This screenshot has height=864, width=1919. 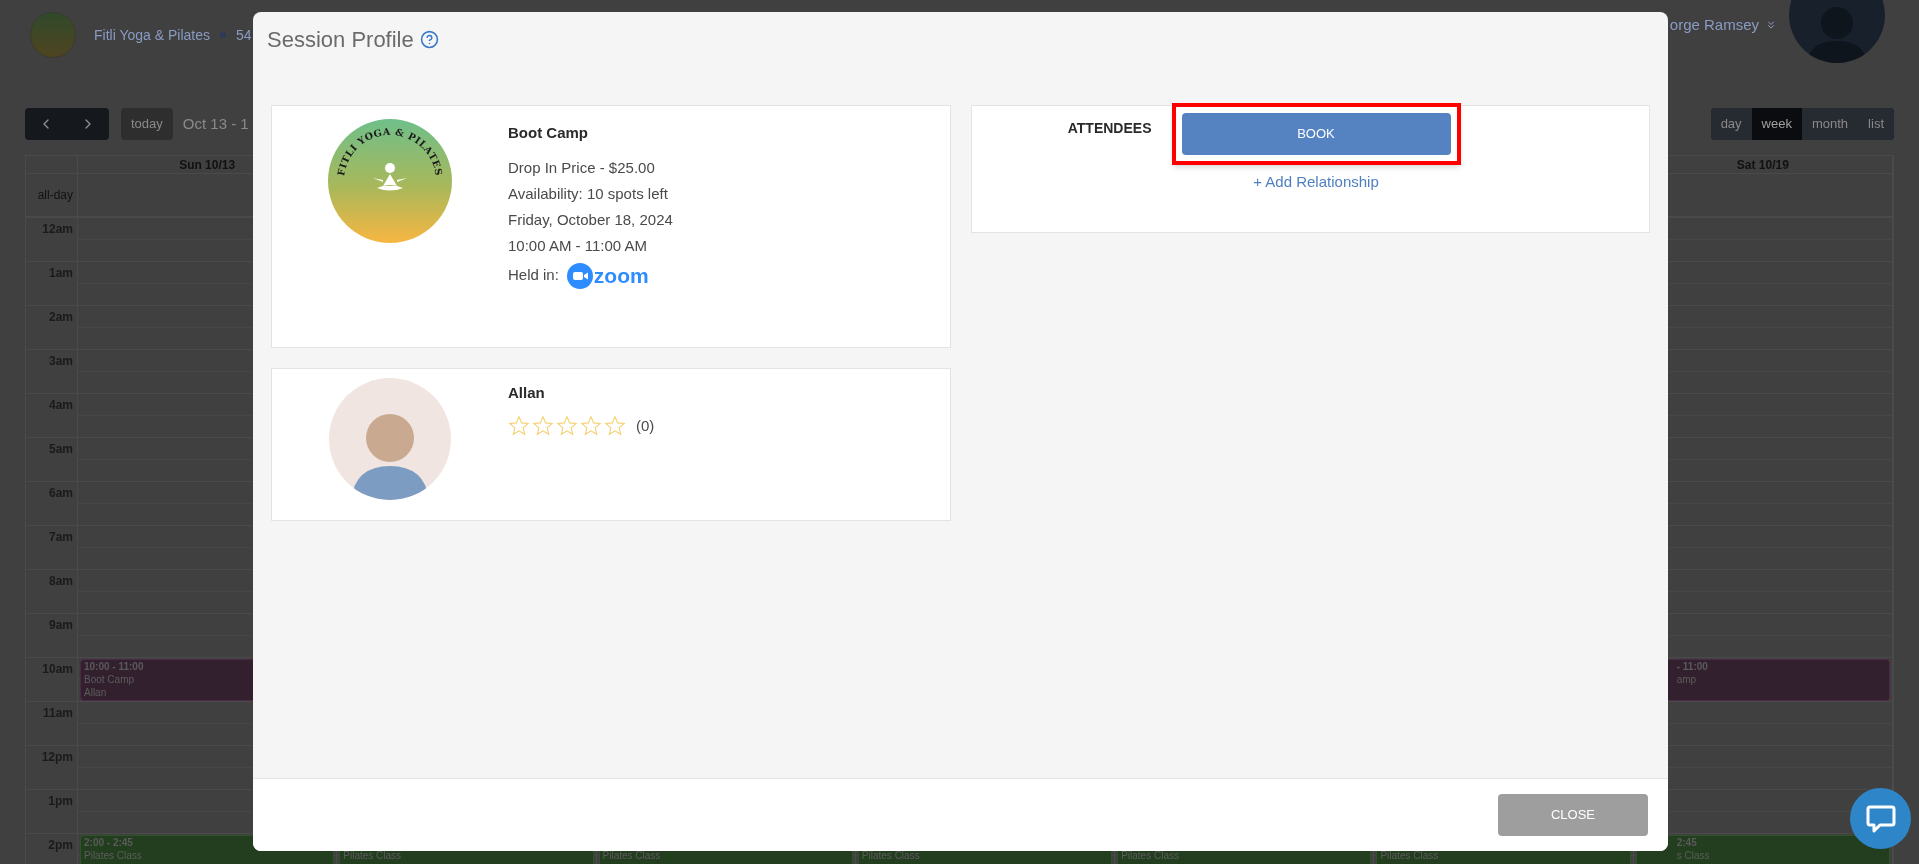 I want to click on view-tab: month, so click(x=1830, y=124).